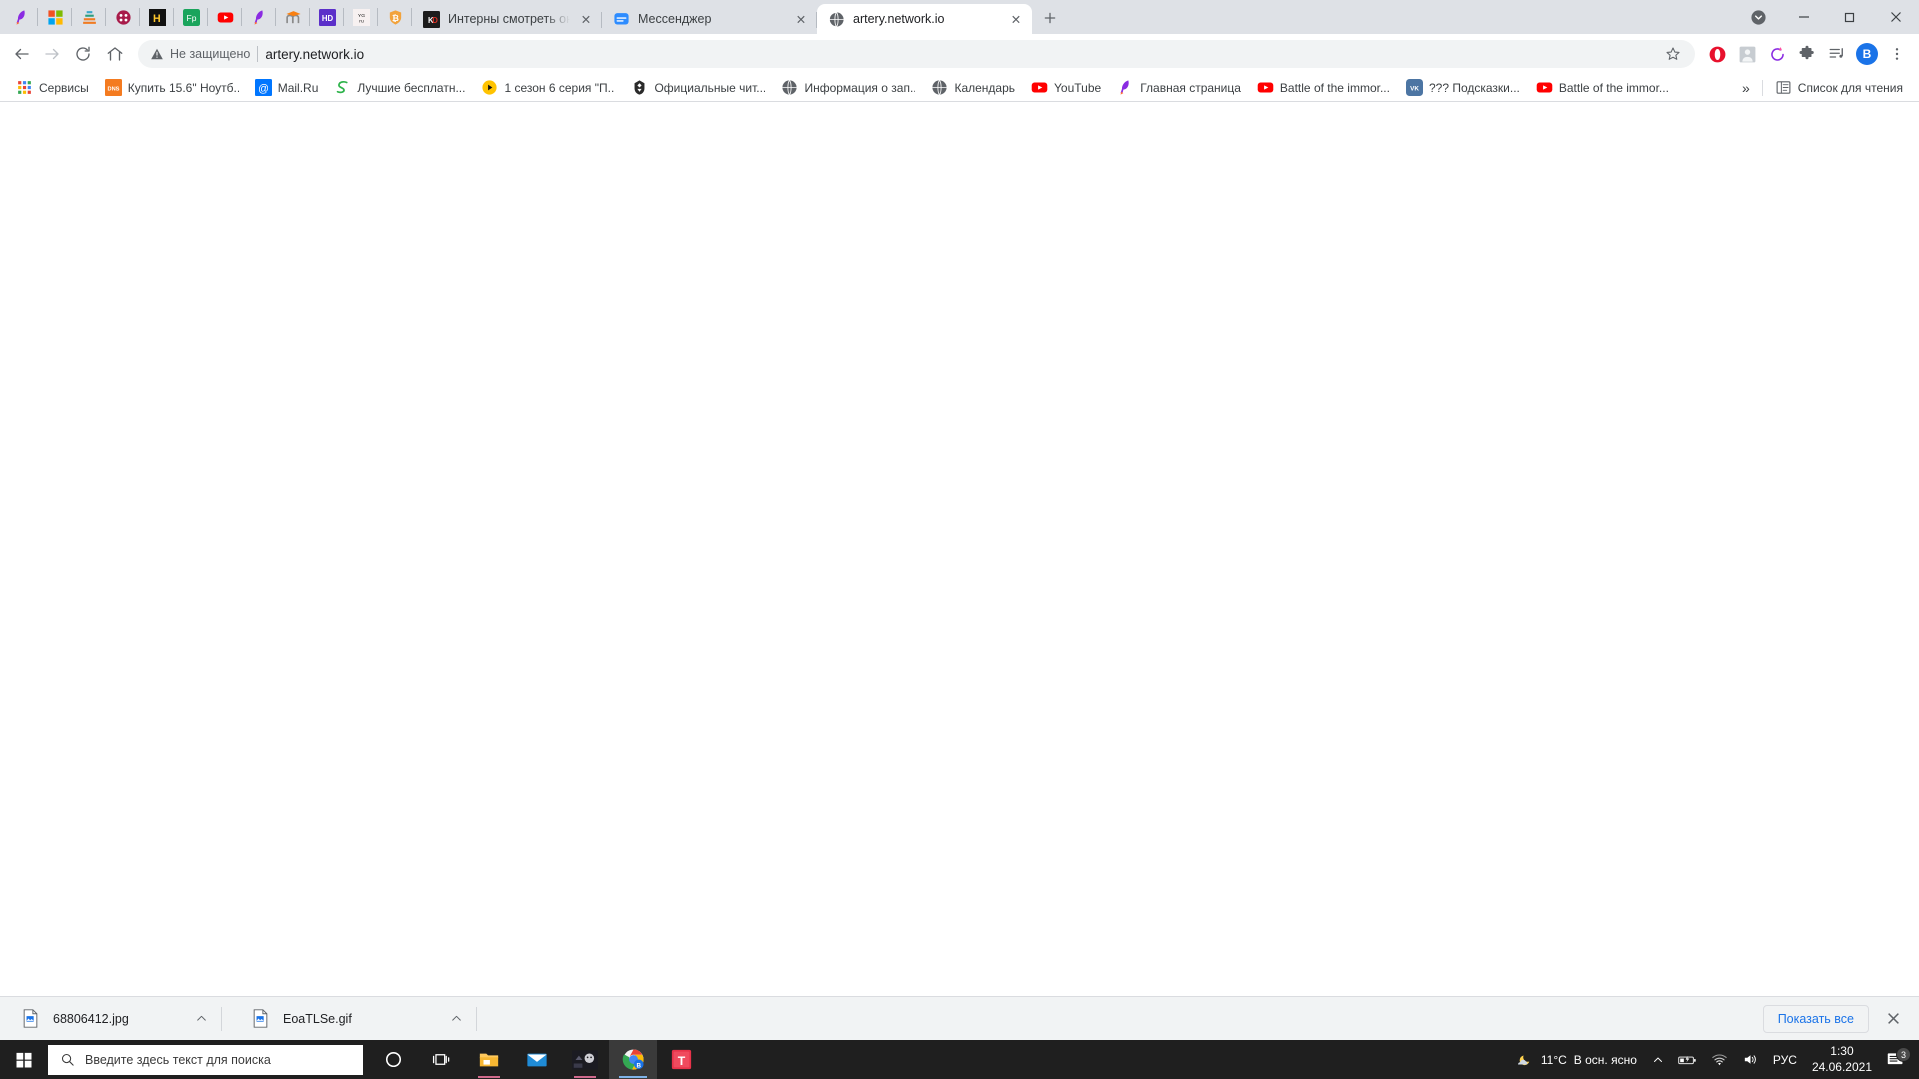 The image size is (1919, 1079). What do you see at coordinates (1785, 1059) in the screenshot?
I see `language-indicator: РУС` at bounding box center [1785, 1059].